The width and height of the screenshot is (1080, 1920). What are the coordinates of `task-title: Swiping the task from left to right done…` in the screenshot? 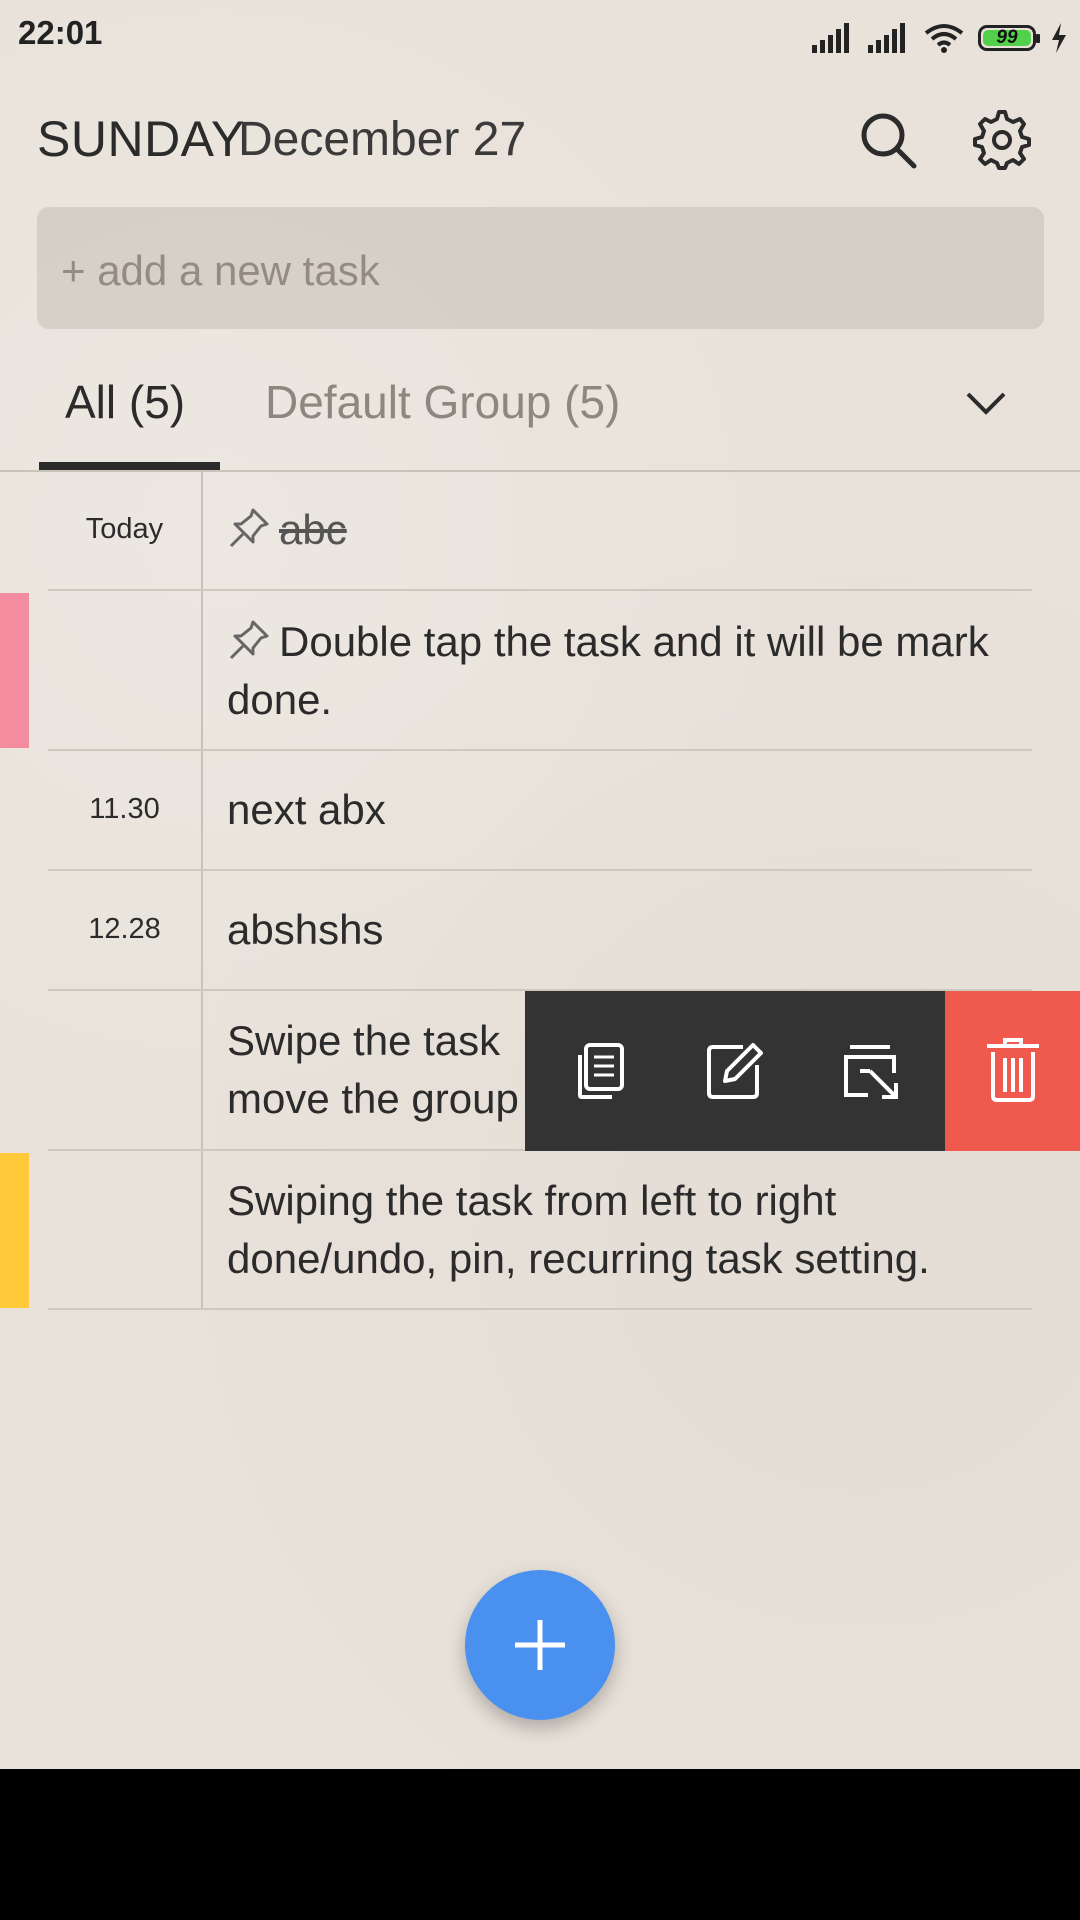 It's located at (578, 1229).